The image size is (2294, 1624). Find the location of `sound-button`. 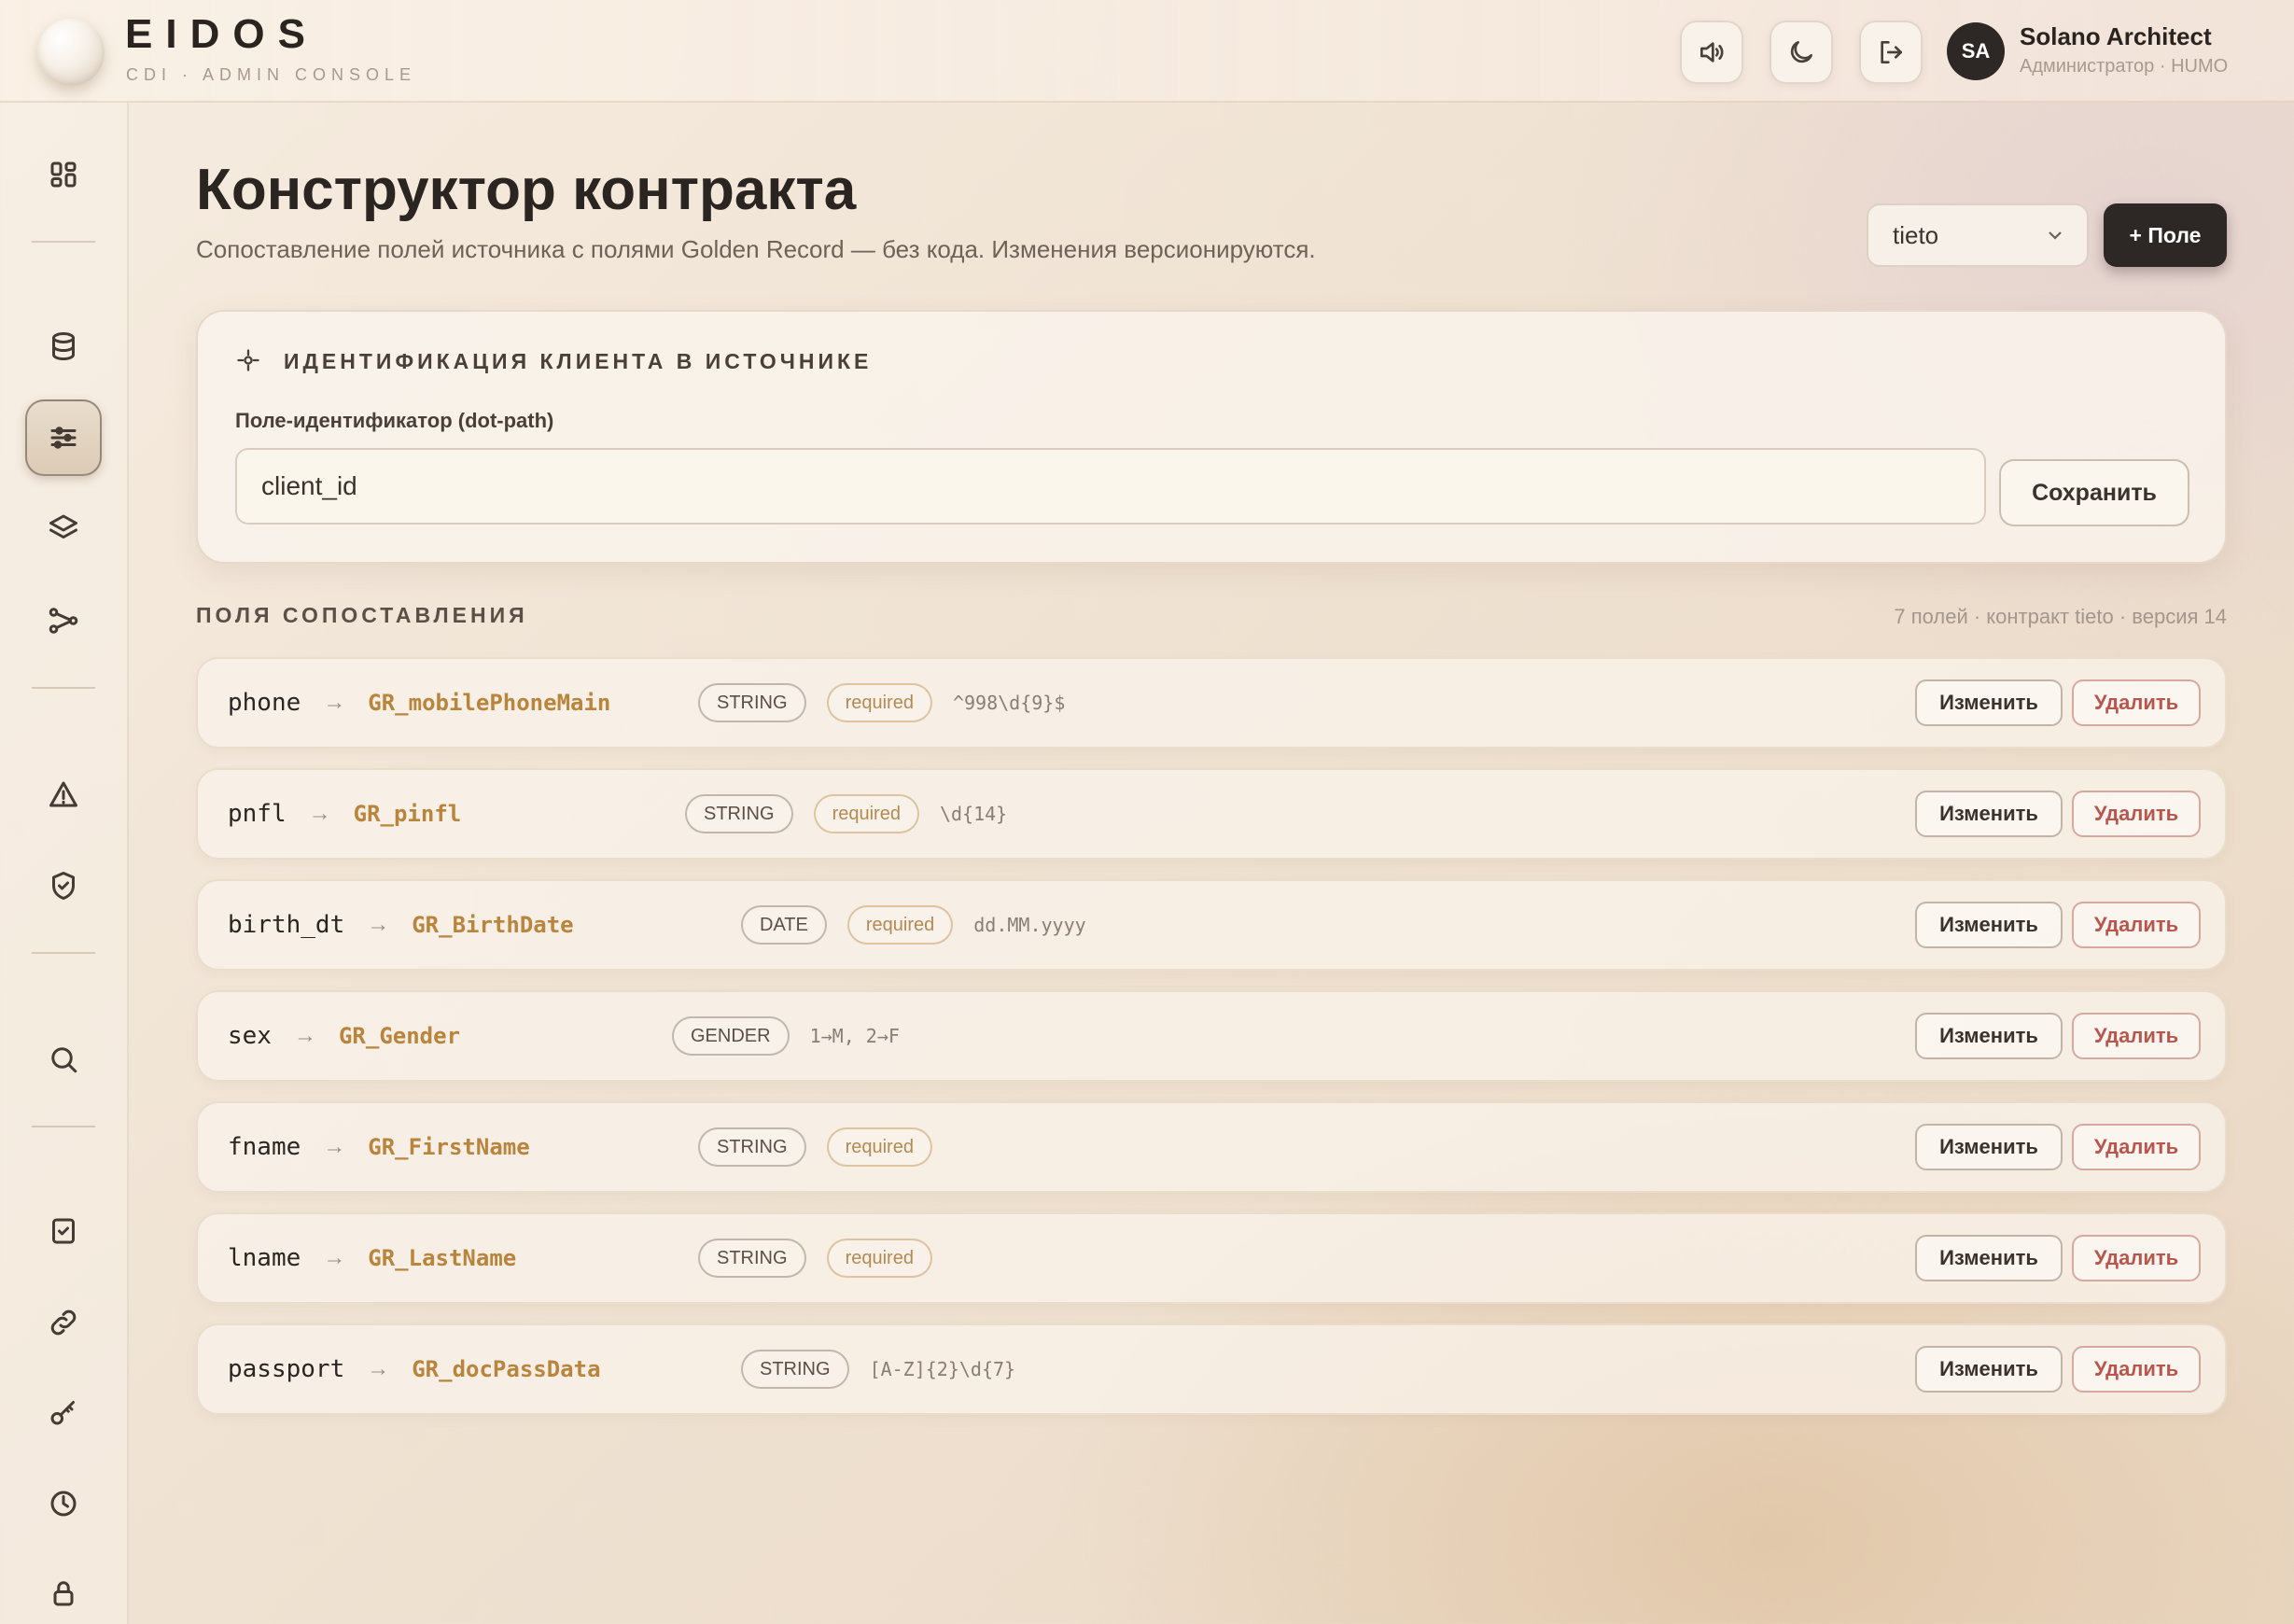

sound-button is located at coordinates (1711, 52).